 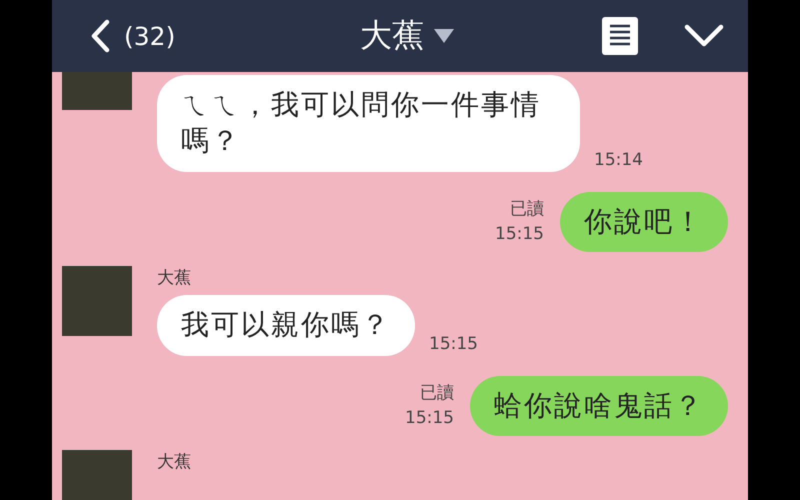 What do you see at coordinates (100, 36) in the screenshot?
I see `back-icon` at bounding box center [100, 36].